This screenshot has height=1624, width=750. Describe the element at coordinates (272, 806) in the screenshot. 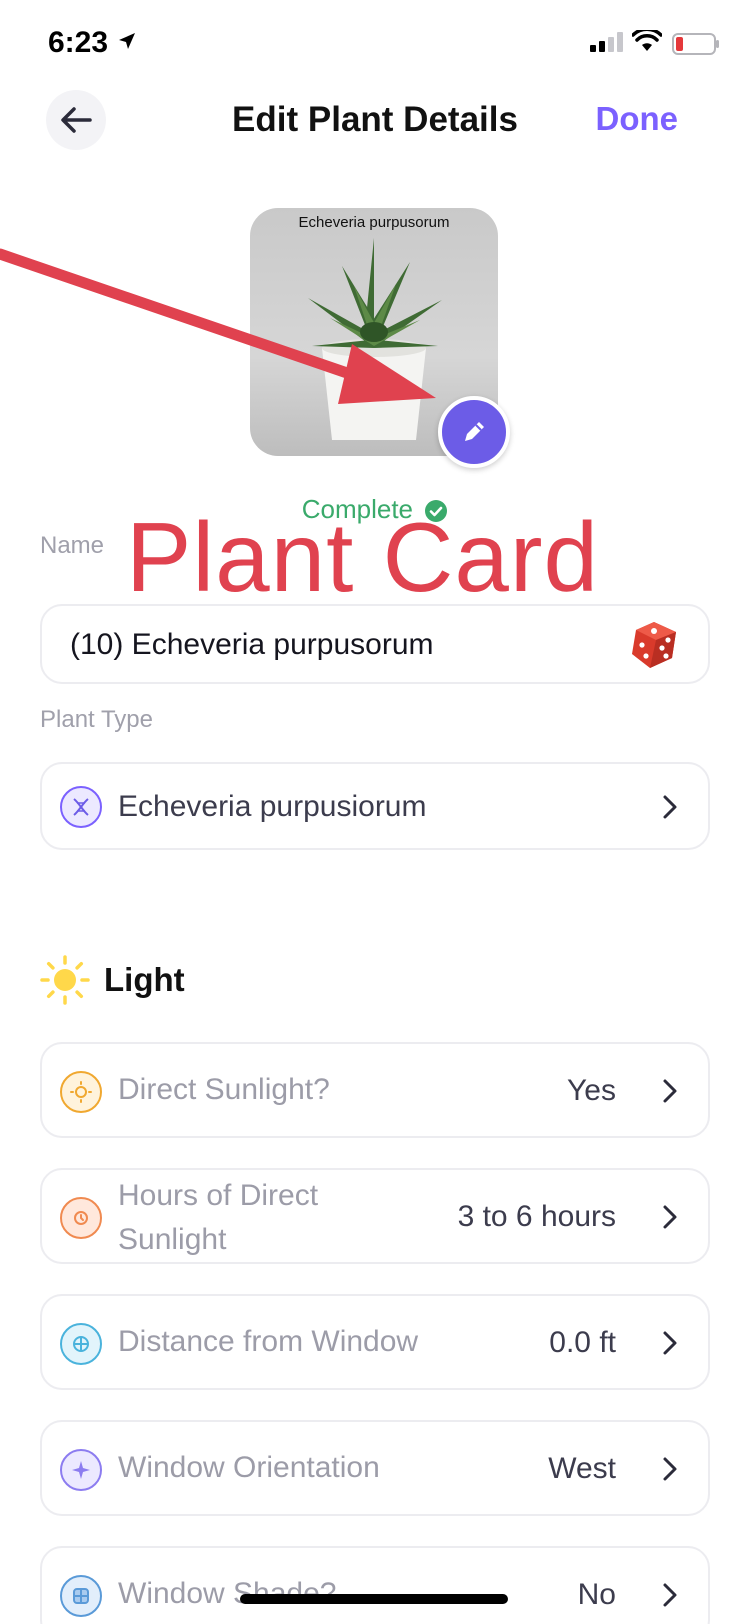

I see `plant-type-value: Echeveria purpusiorum` at that location.